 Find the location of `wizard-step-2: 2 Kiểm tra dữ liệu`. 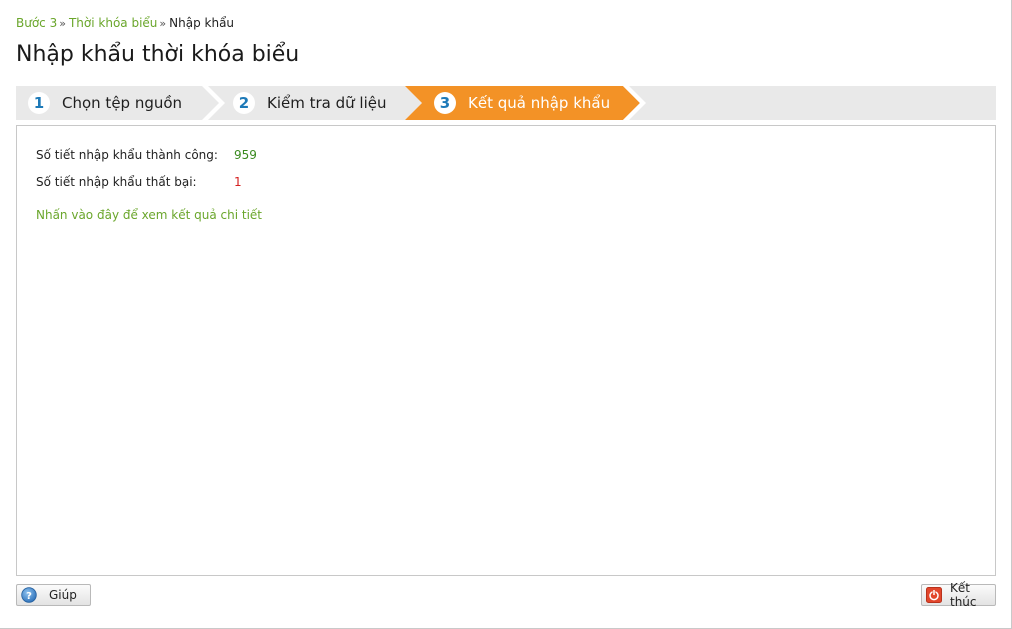

wizard-step-2: 2 Kiểm tra dữ liệu is located at coordinates (310, 103).